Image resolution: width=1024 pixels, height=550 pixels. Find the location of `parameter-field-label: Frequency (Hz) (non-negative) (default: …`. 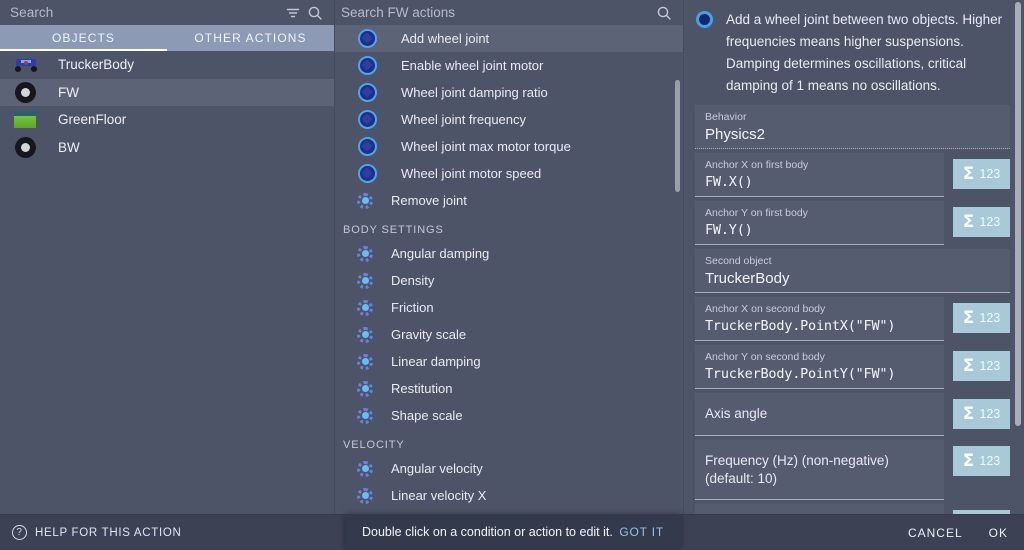

parameter-field-label: Frequency (Hz) (non-negative) (default: … is located at coordinates (797, 469).